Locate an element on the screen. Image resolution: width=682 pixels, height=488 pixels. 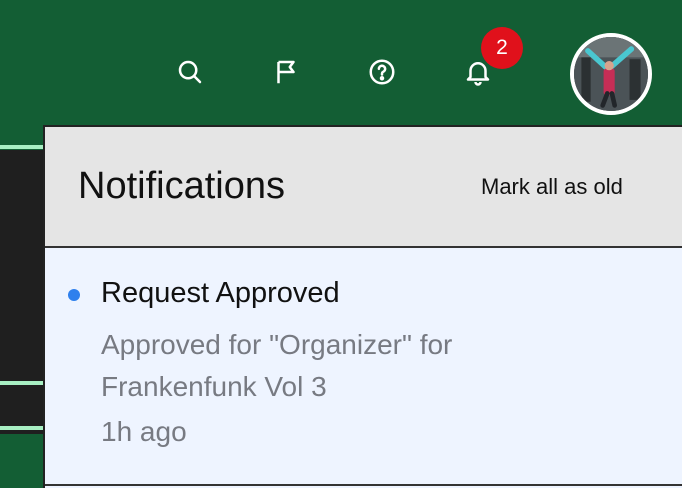
background-panel is located at coordinates (21, 461).